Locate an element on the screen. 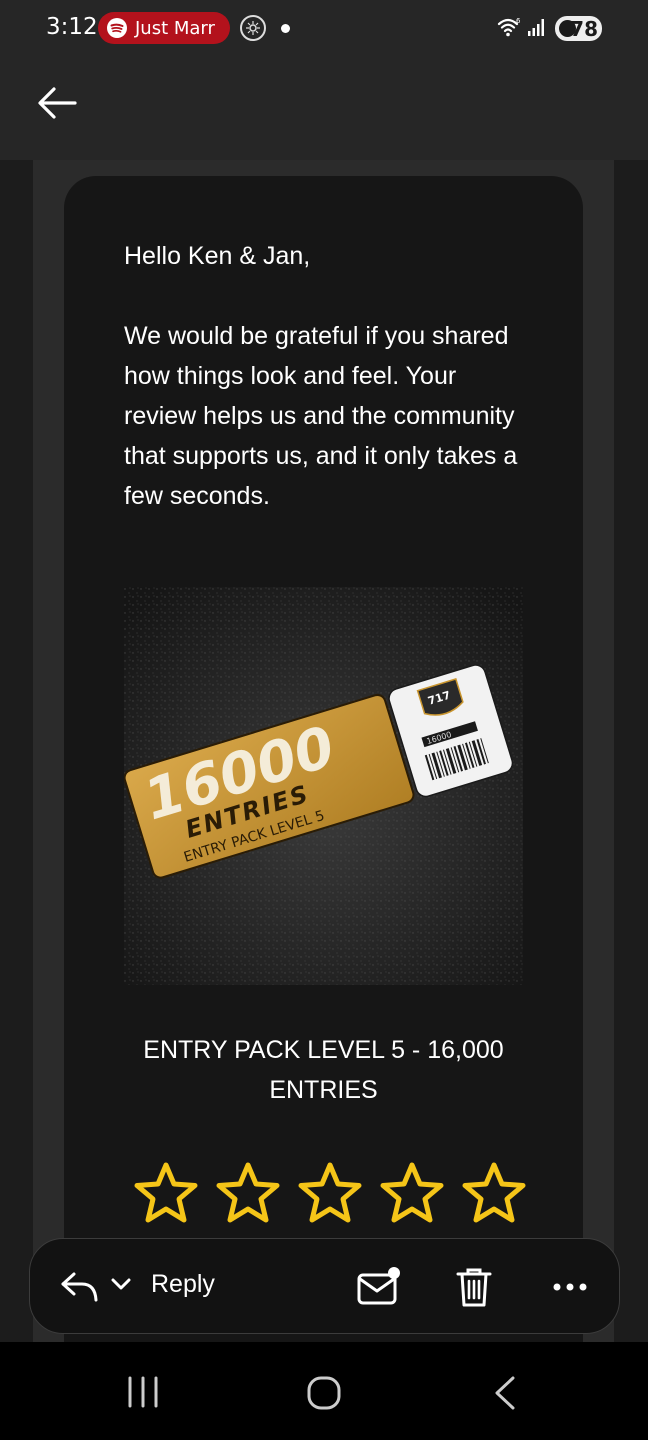  email-action-bar: Reply is located at coordinates (324, 1286).